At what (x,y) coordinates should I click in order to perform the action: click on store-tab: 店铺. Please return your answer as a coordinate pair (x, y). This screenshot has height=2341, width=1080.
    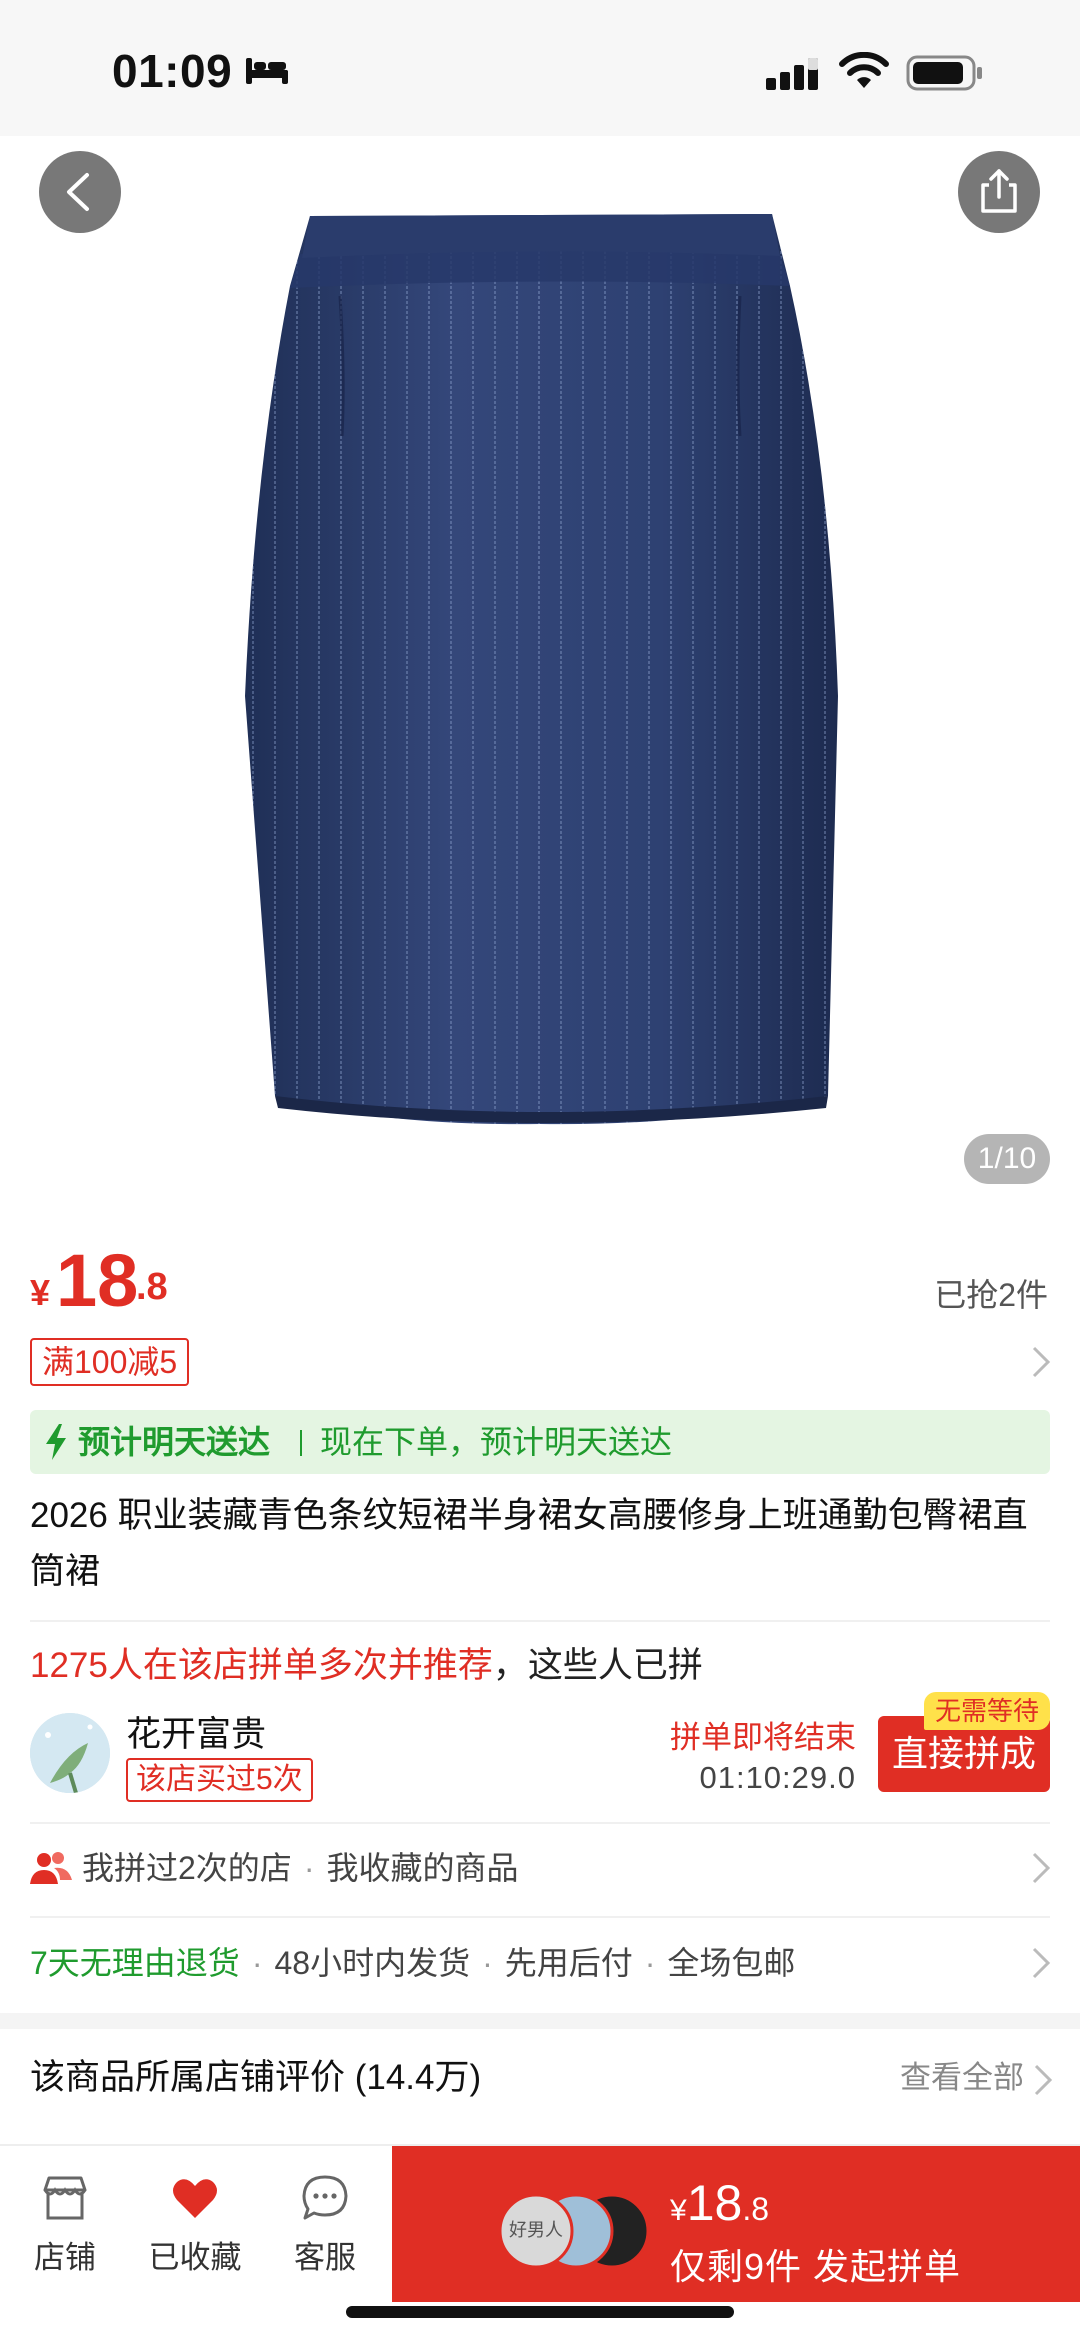
    Looking at the image, I should click on (65, 2224).